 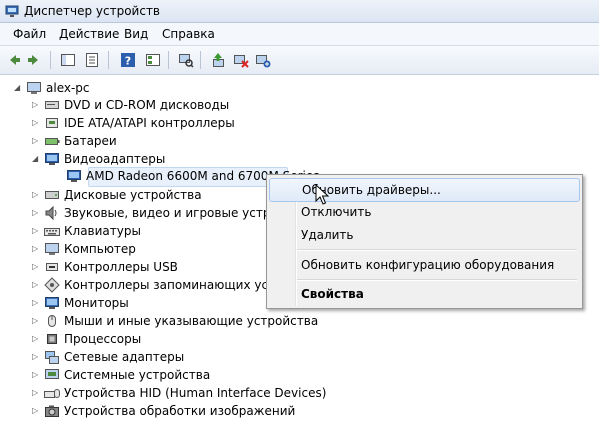 What do you see at coordinates (68, 60) in the screenshot?
I see `show-hide-console-tree-icon` at bounding box center [68, 60].